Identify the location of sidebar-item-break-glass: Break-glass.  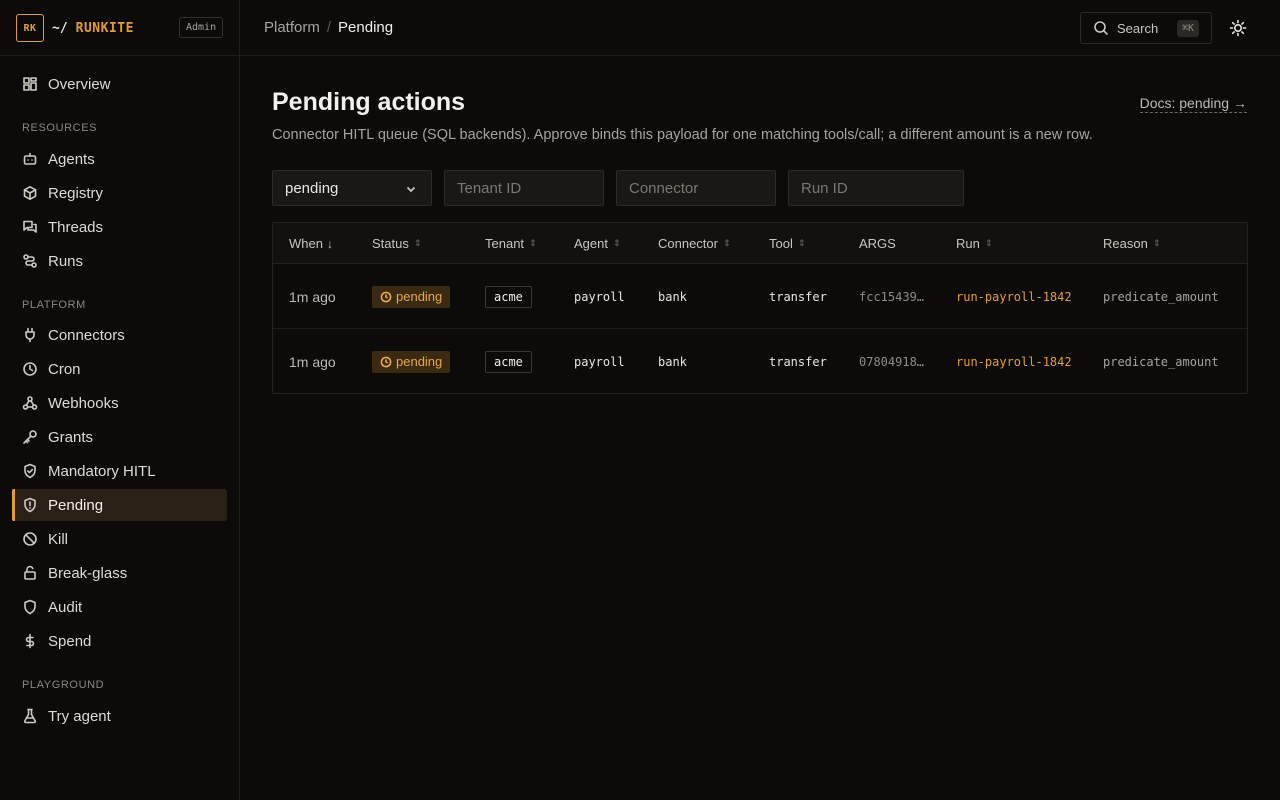
(119, 573).